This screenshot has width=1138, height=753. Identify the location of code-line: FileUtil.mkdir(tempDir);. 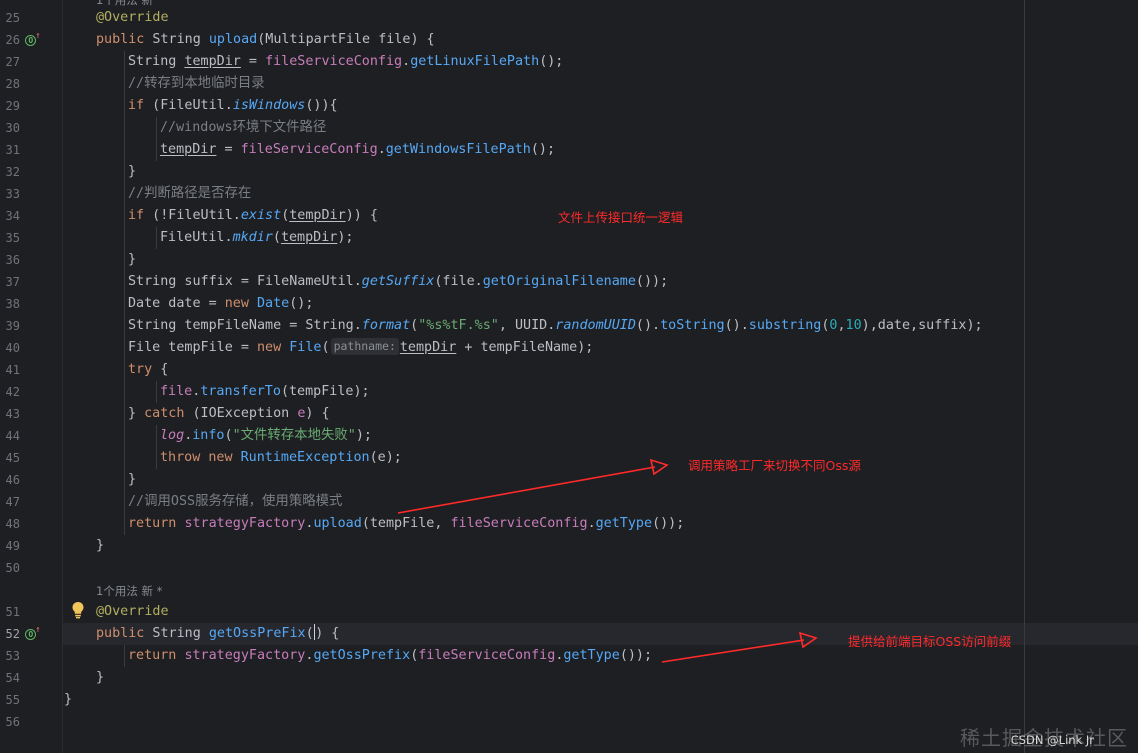
(257, 237).